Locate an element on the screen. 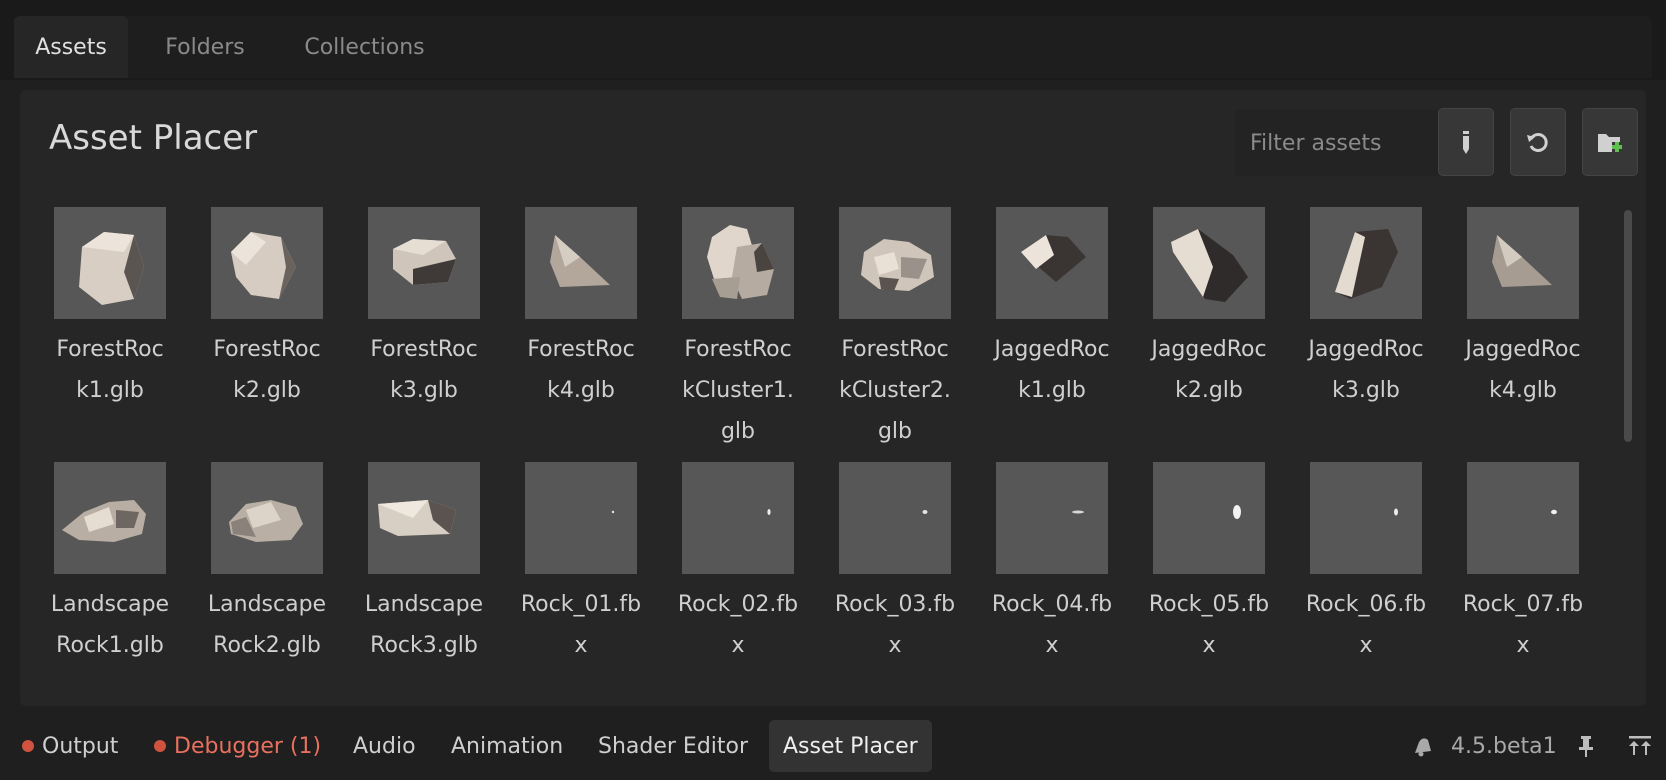  asset-name-line: k2.glb is located at coordinates (1209, 390).